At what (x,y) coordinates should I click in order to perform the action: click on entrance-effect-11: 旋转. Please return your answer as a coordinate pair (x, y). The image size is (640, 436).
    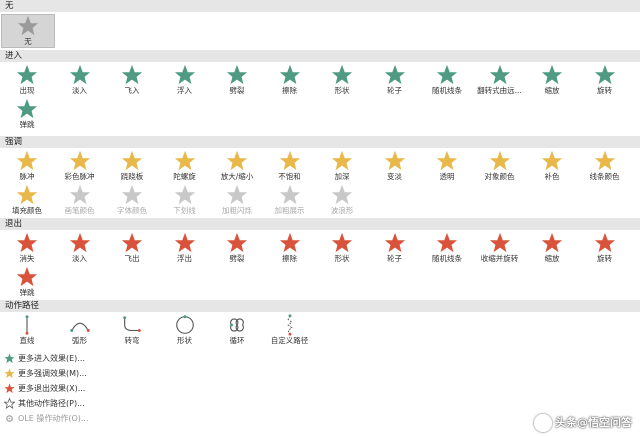
    Looking at the image, I should click on (605, 80).